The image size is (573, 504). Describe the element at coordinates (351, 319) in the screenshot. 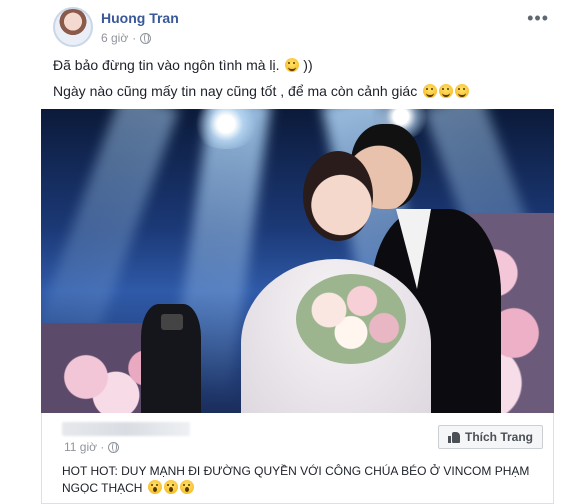

I see `bouquet` at that location.